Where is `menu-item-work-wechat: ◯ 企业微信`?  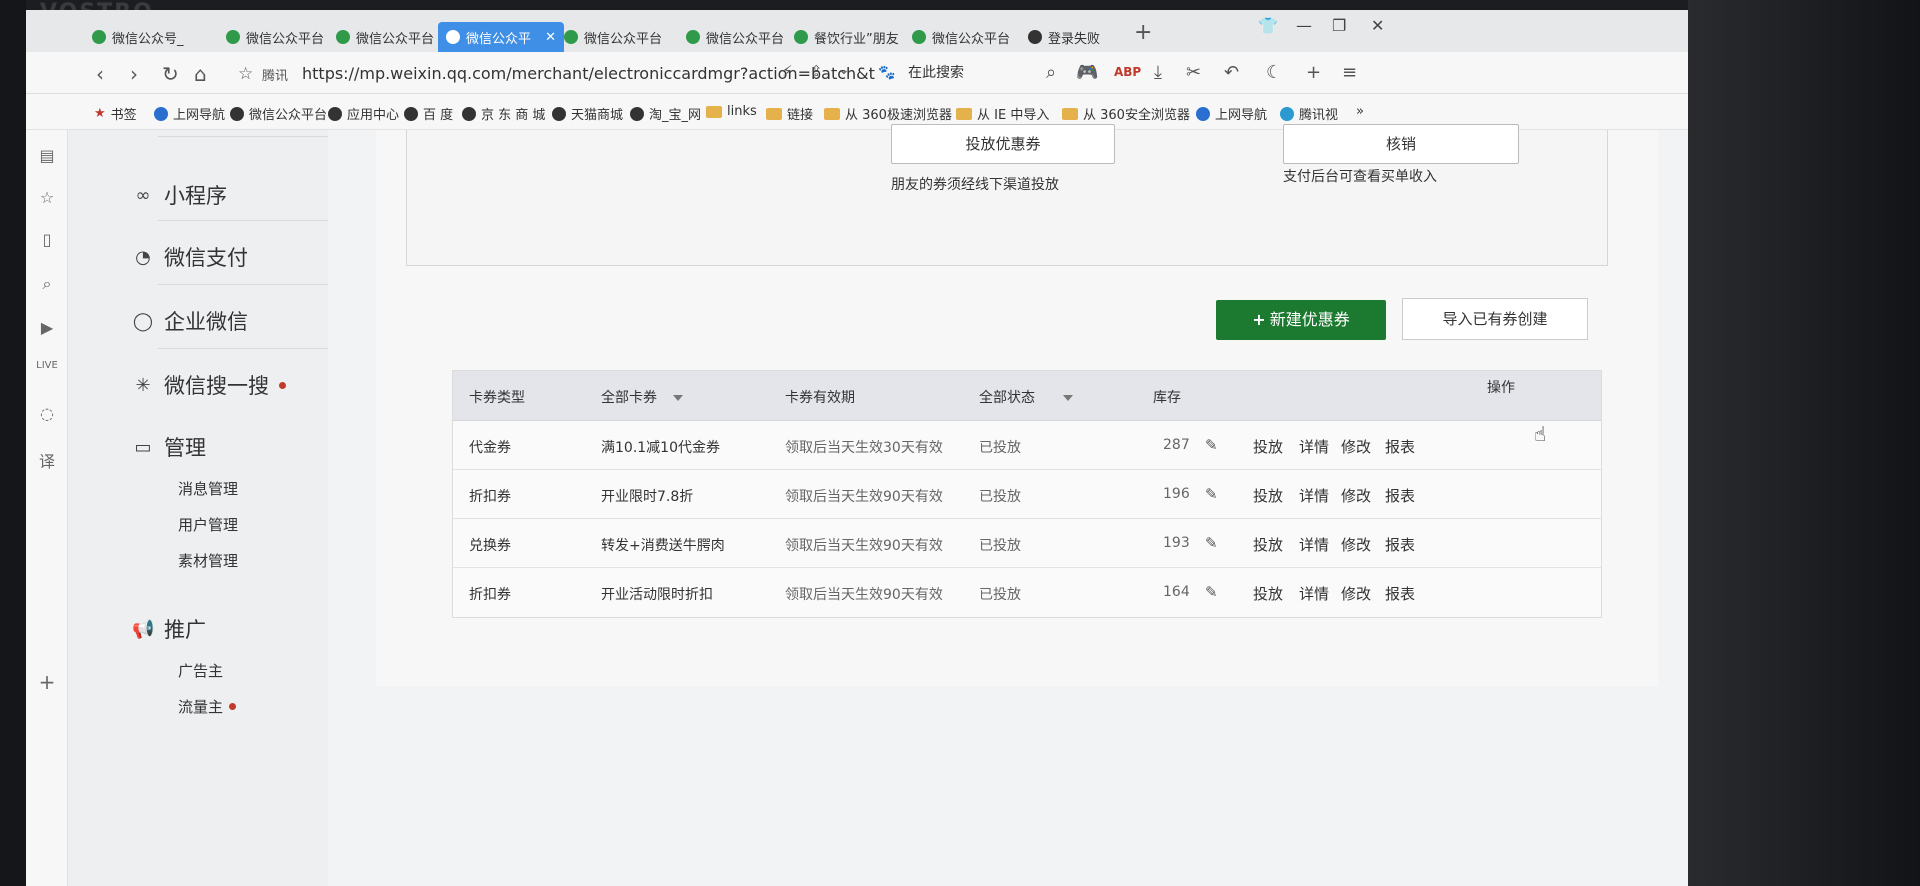
menu-item-work-wechat: ◯ 企业微信 is located at coordinates (190, 321).